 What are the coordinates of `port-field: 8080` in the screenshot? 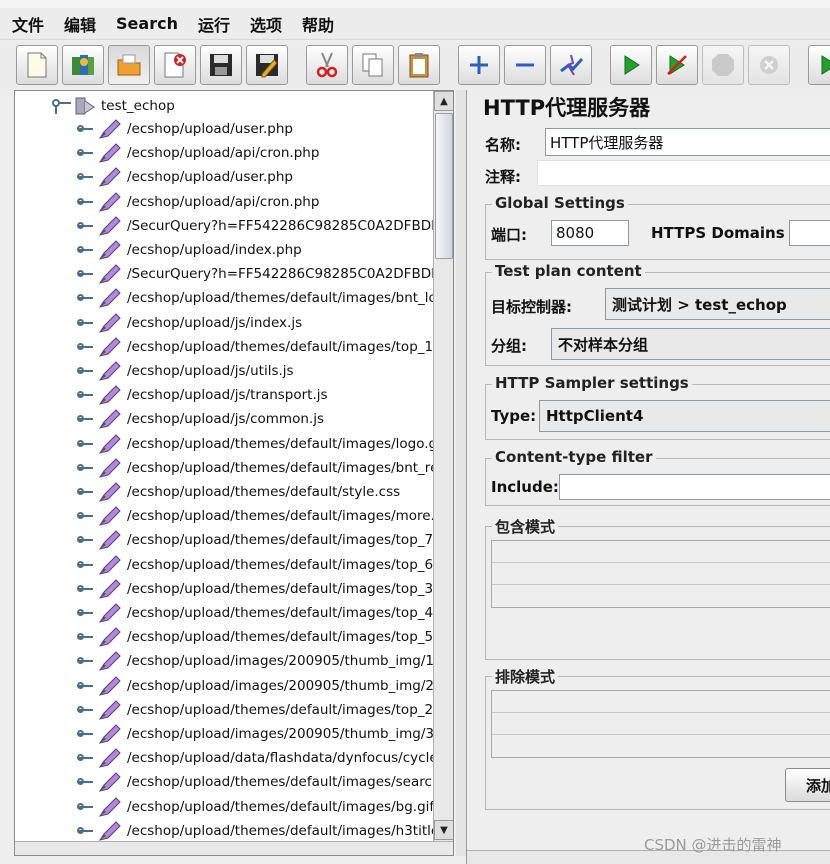 It's located at (590, 233).